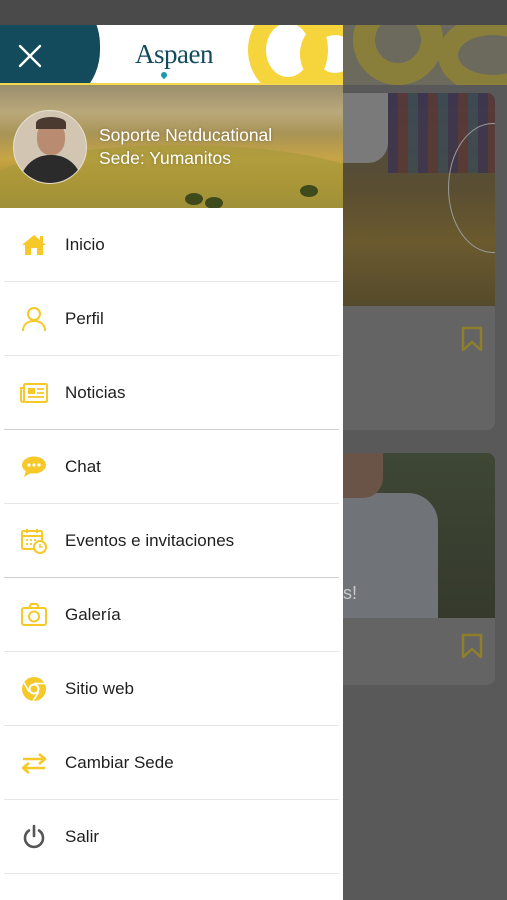 This screenshot has height=900, width=507. Describe the element at coordinates (34, 541) in the screenshot. I see `calendar-clock-icon` at that location.